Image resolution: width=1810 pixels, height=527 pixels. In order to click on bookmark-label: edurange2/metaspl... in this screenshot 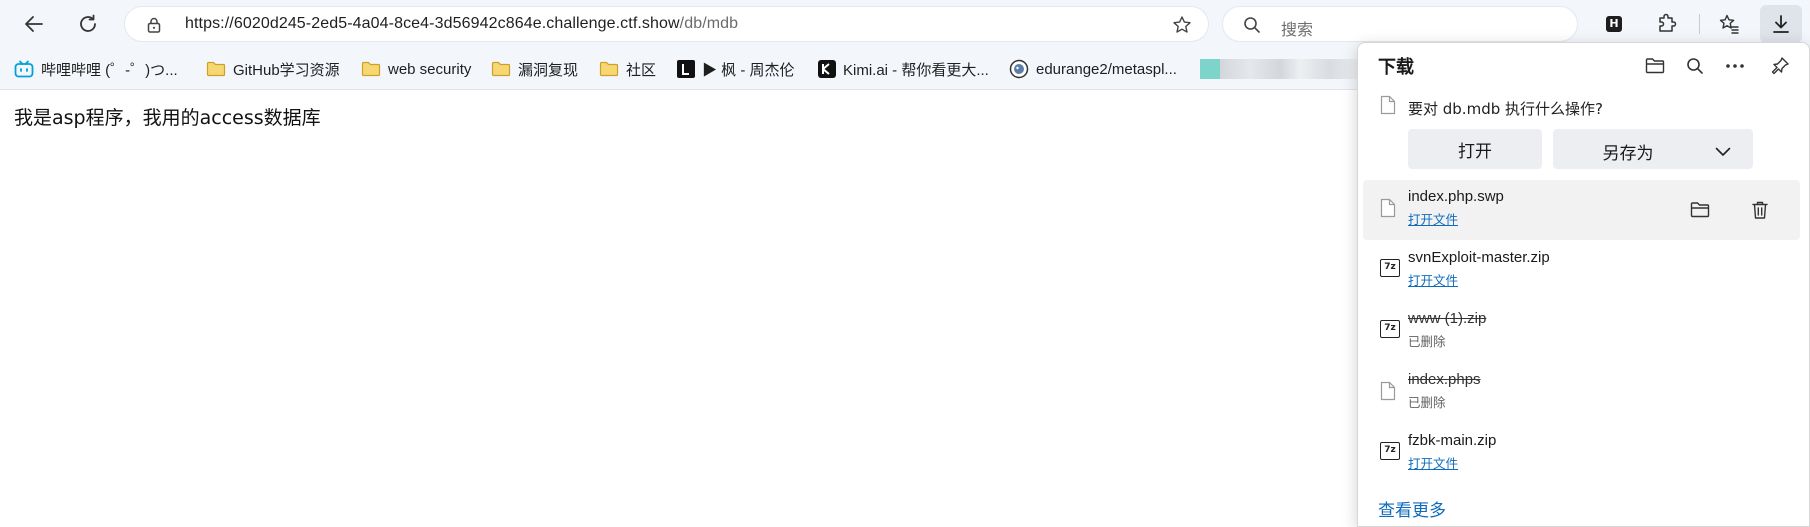, I will do `click(1106, 69)`.